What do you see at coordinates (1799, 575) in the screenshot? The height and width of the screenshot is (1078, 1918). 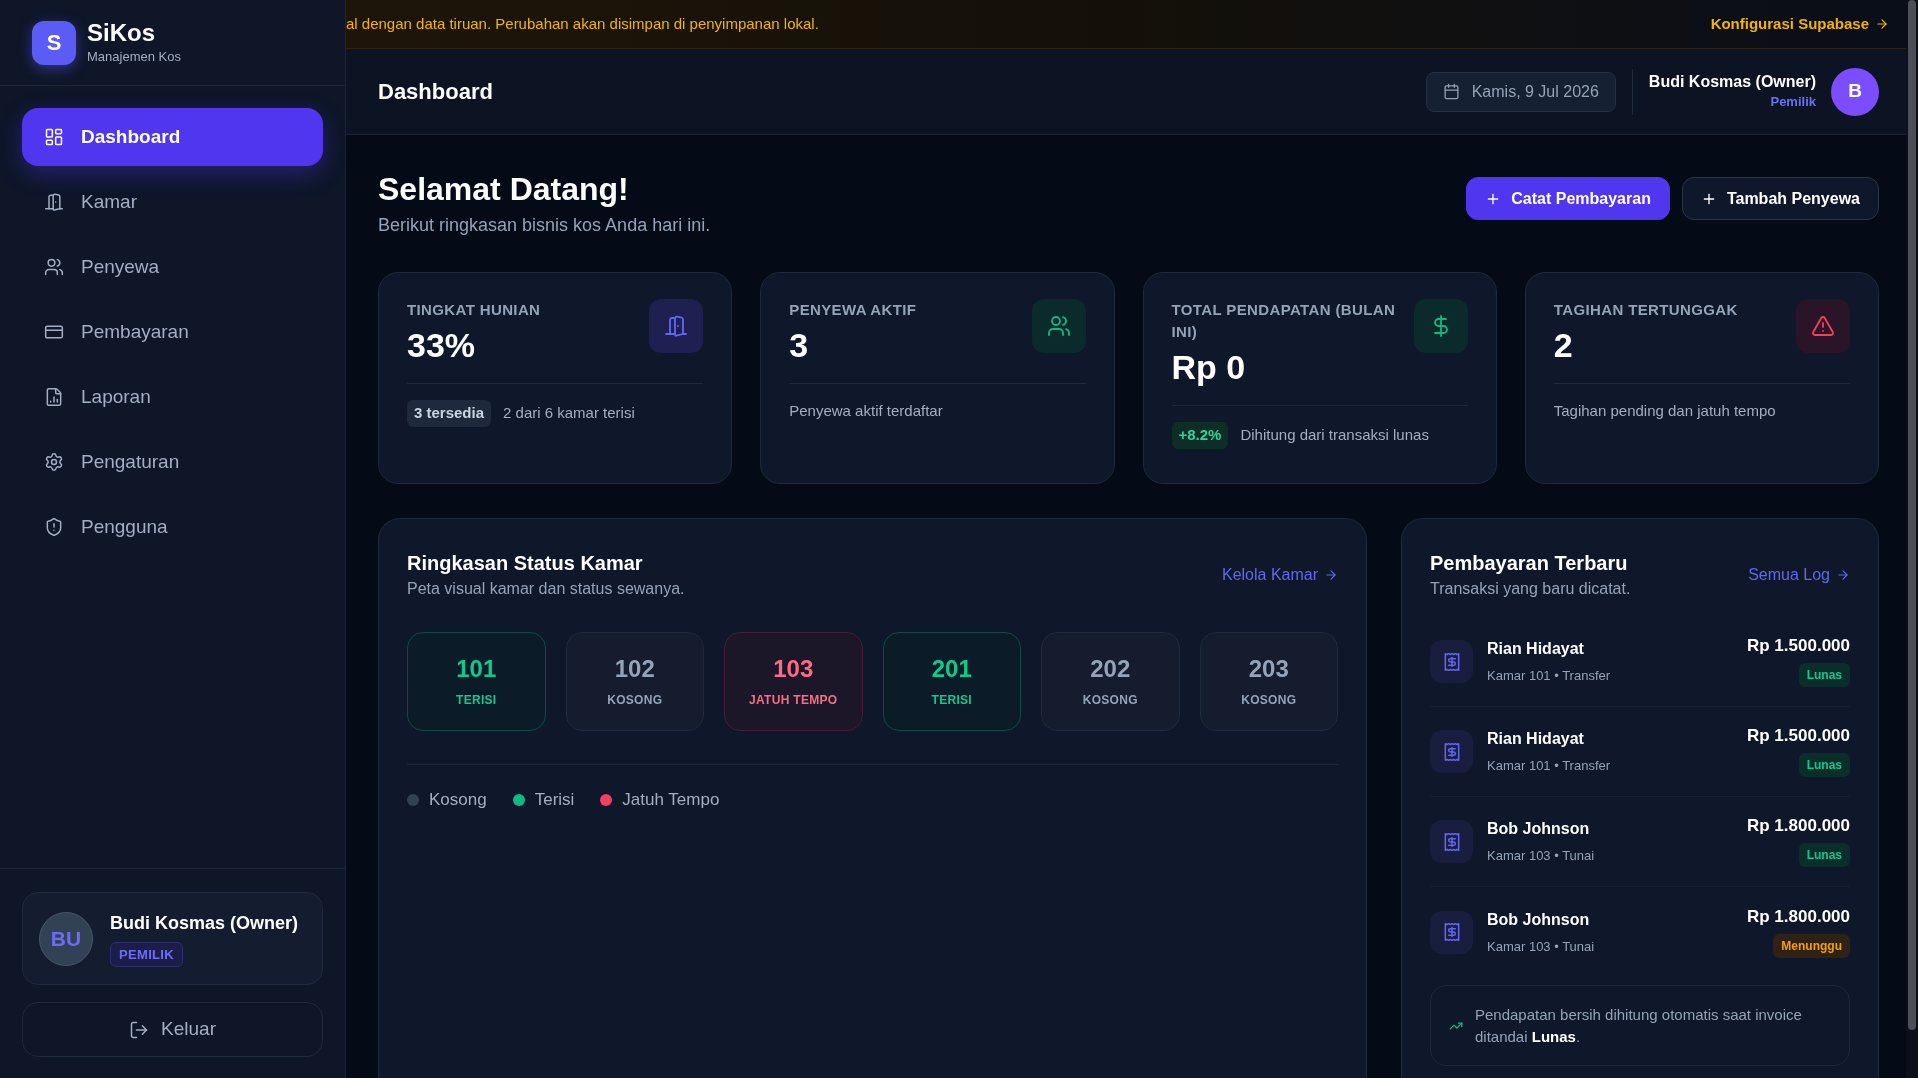 I see `all-logs-link: Semua Log` at bounding box center [1799, 575].